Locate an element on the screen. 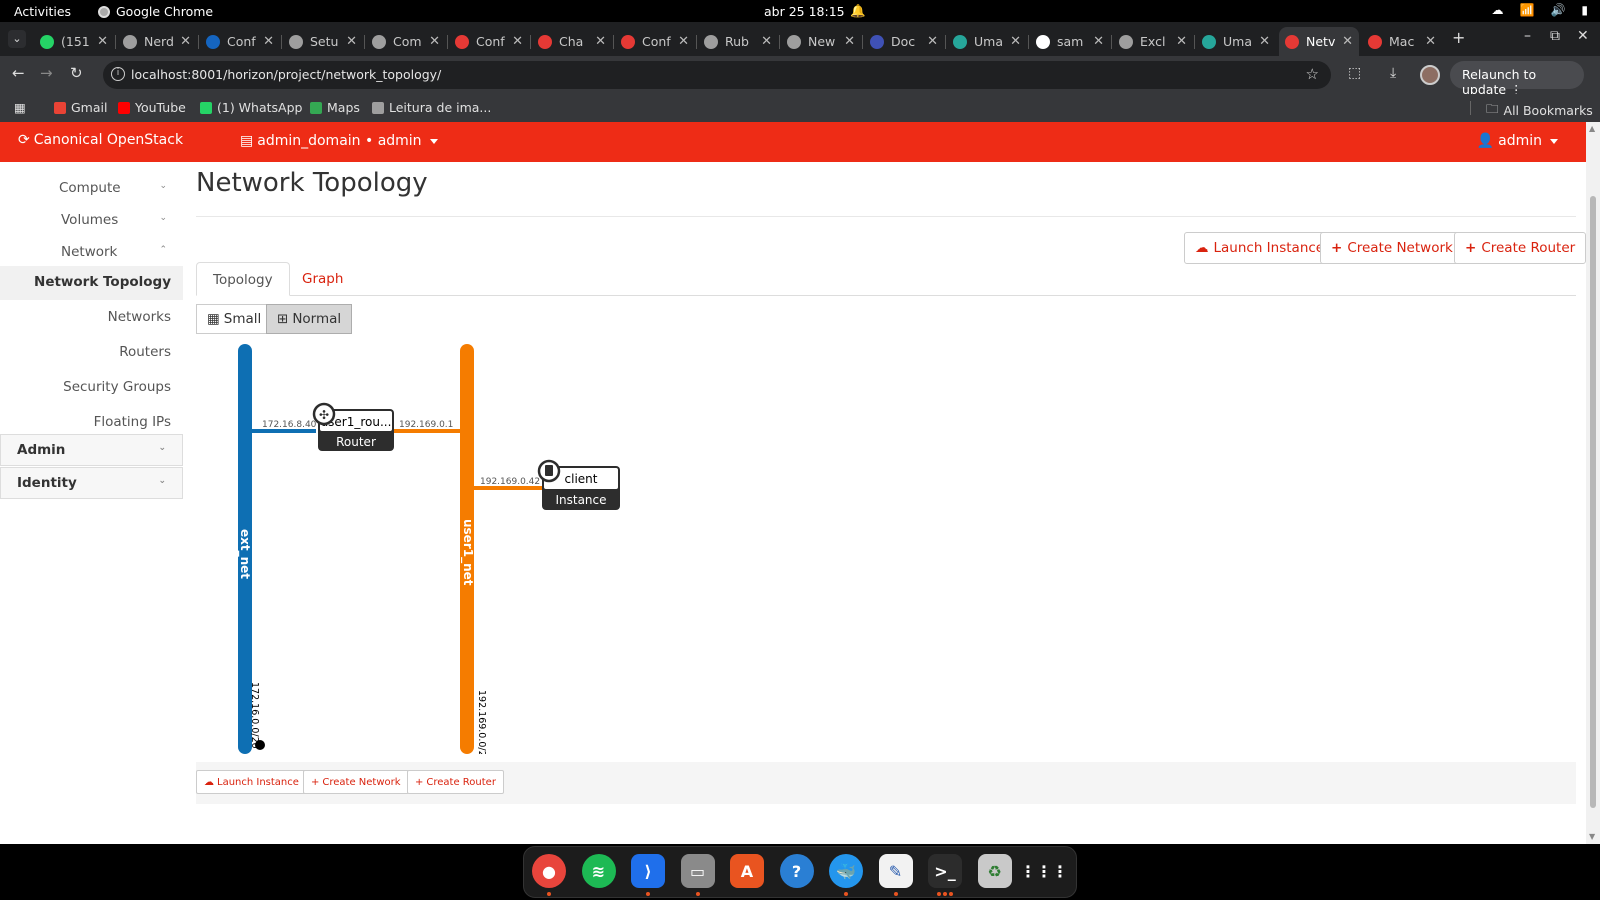 This screenshot has width=1600, height=900. apps-grid-icon: ▦ is located at coordinates (20, 107).